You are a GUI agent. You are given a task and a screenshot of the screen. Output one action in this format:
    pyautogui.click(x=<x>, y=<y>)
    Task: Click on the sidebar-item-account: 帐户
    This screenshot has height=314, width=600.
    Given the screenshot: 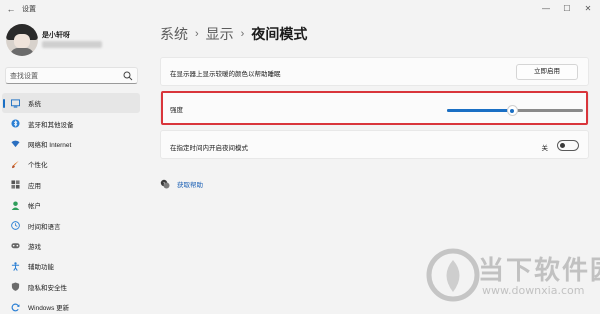 What is the action you would take?
    pyautogui.click(x=71, y=205)
    